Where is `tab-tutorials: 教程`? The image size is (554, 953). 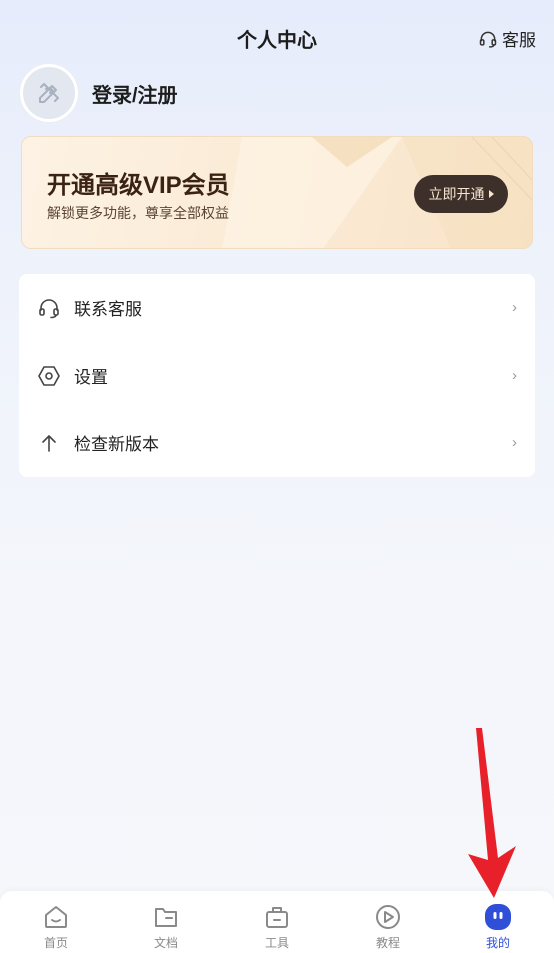
tab-tutorials: 教程 is located at coordinates (388, 922).